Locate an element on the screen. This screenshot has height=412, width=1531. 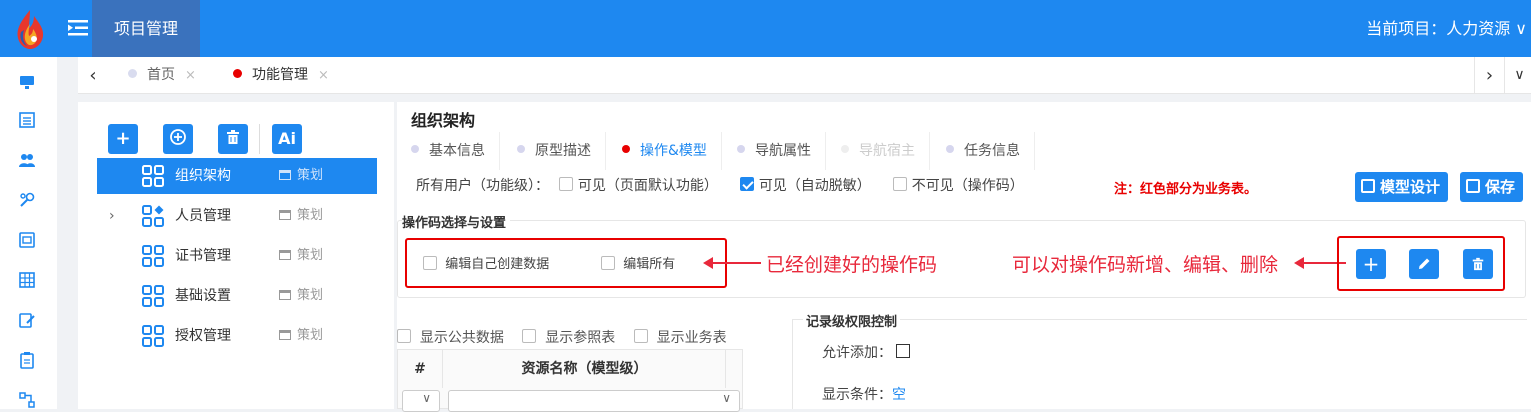
subtab-prototype: 原型描述 is located at coordinates (561, 151).